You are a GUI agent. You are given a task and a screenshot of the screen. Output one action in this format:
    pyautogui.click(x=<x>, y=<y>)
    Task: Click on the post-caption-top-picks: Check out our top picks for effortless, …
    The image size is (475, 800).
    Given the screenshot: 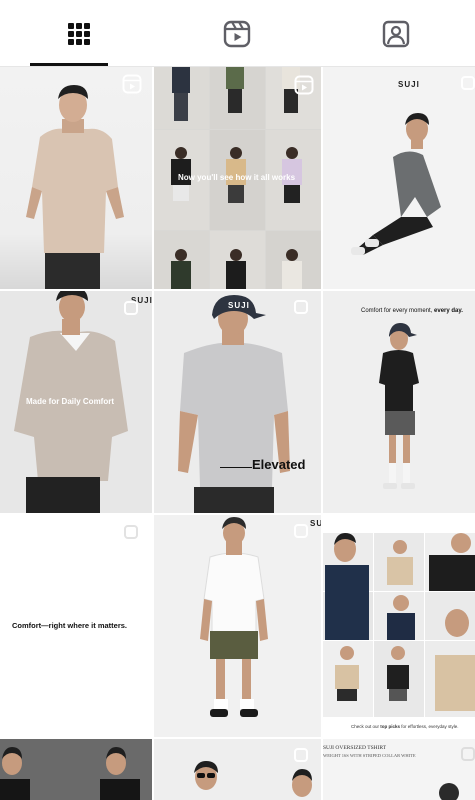 What is the action you would take?
    pyautogui.click(x=404, y=726)
    